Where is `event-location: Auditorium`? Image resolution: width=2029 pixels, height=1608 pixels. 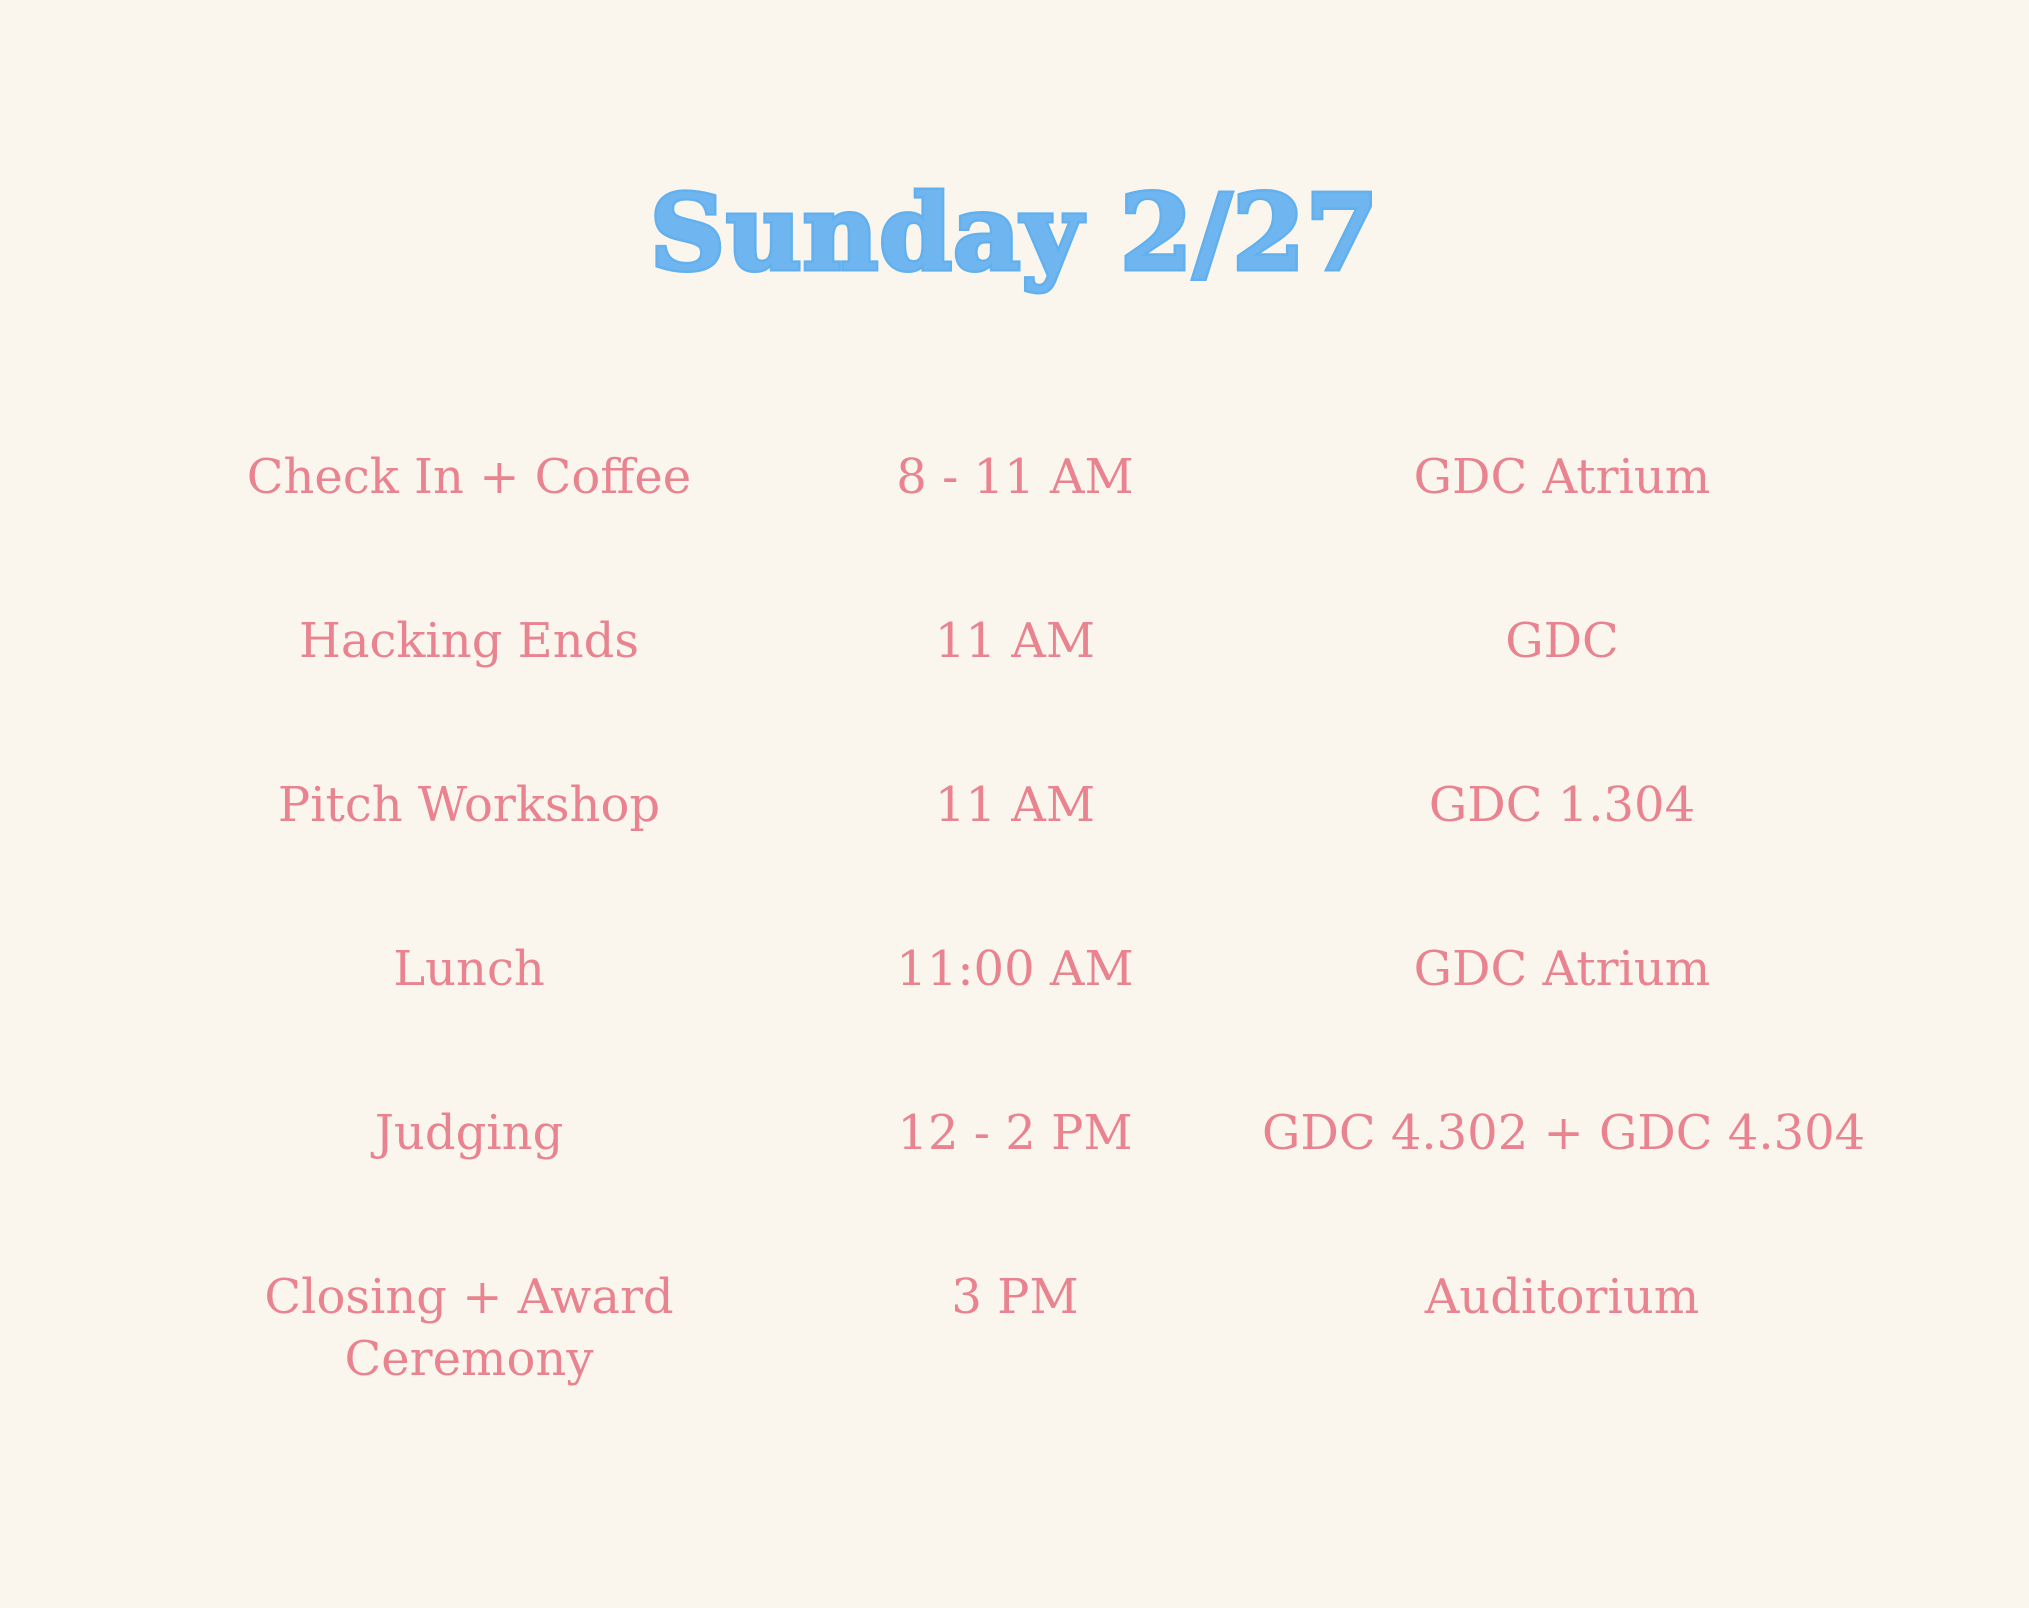
event-location: Auditorium is located at coordinates (1562, 1297).